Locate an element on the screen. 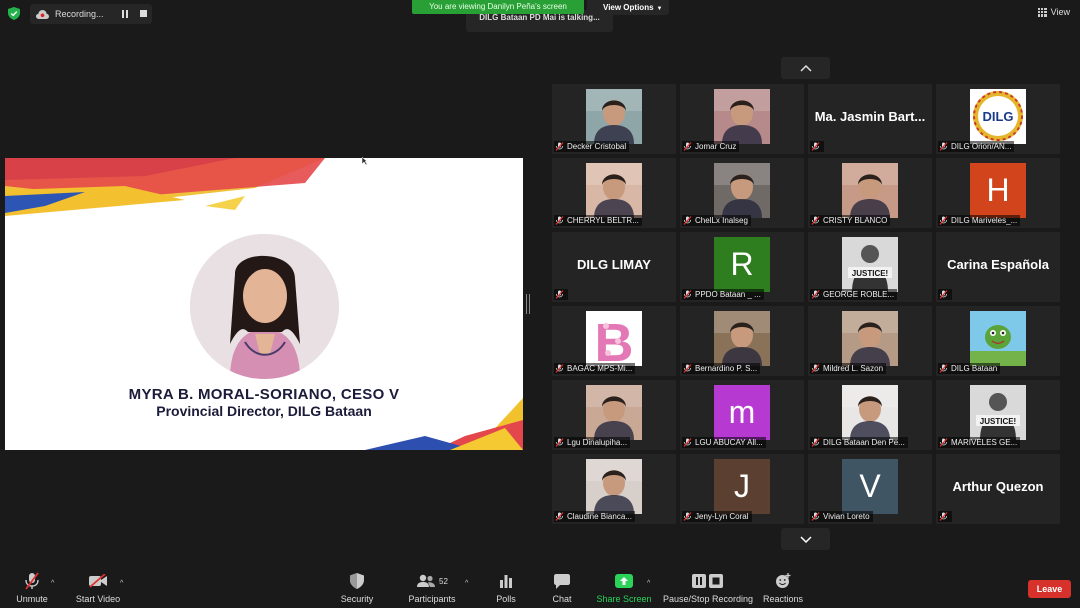 Image resolution: width=1080 pixels, height=608 pixels. participant-name-tag: CRISTY BLANCO is located at coordinates (850, 220).